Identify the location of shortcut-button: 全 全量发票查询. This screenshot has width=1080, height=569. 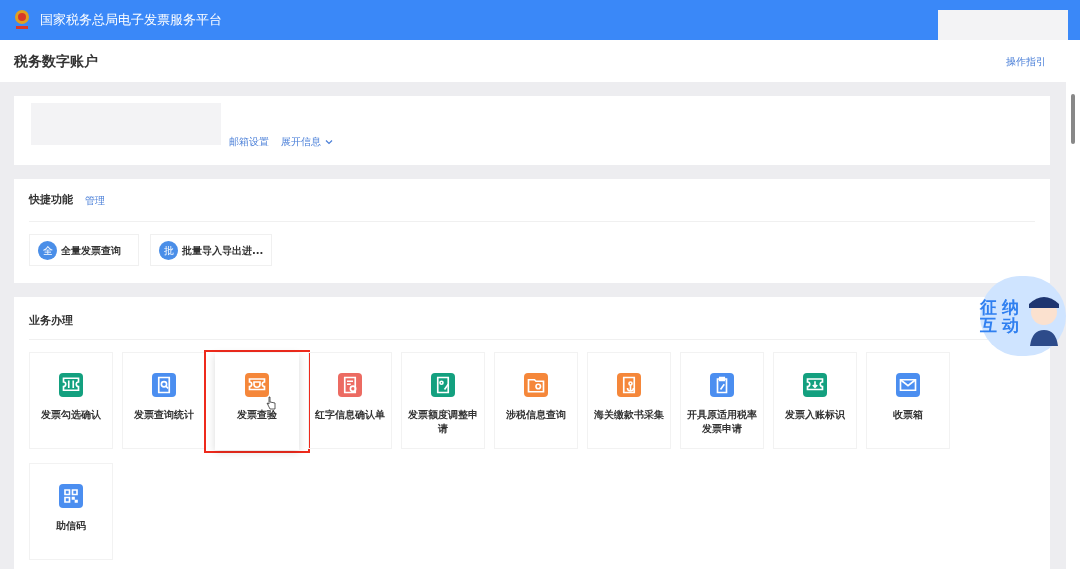
(84, 250).